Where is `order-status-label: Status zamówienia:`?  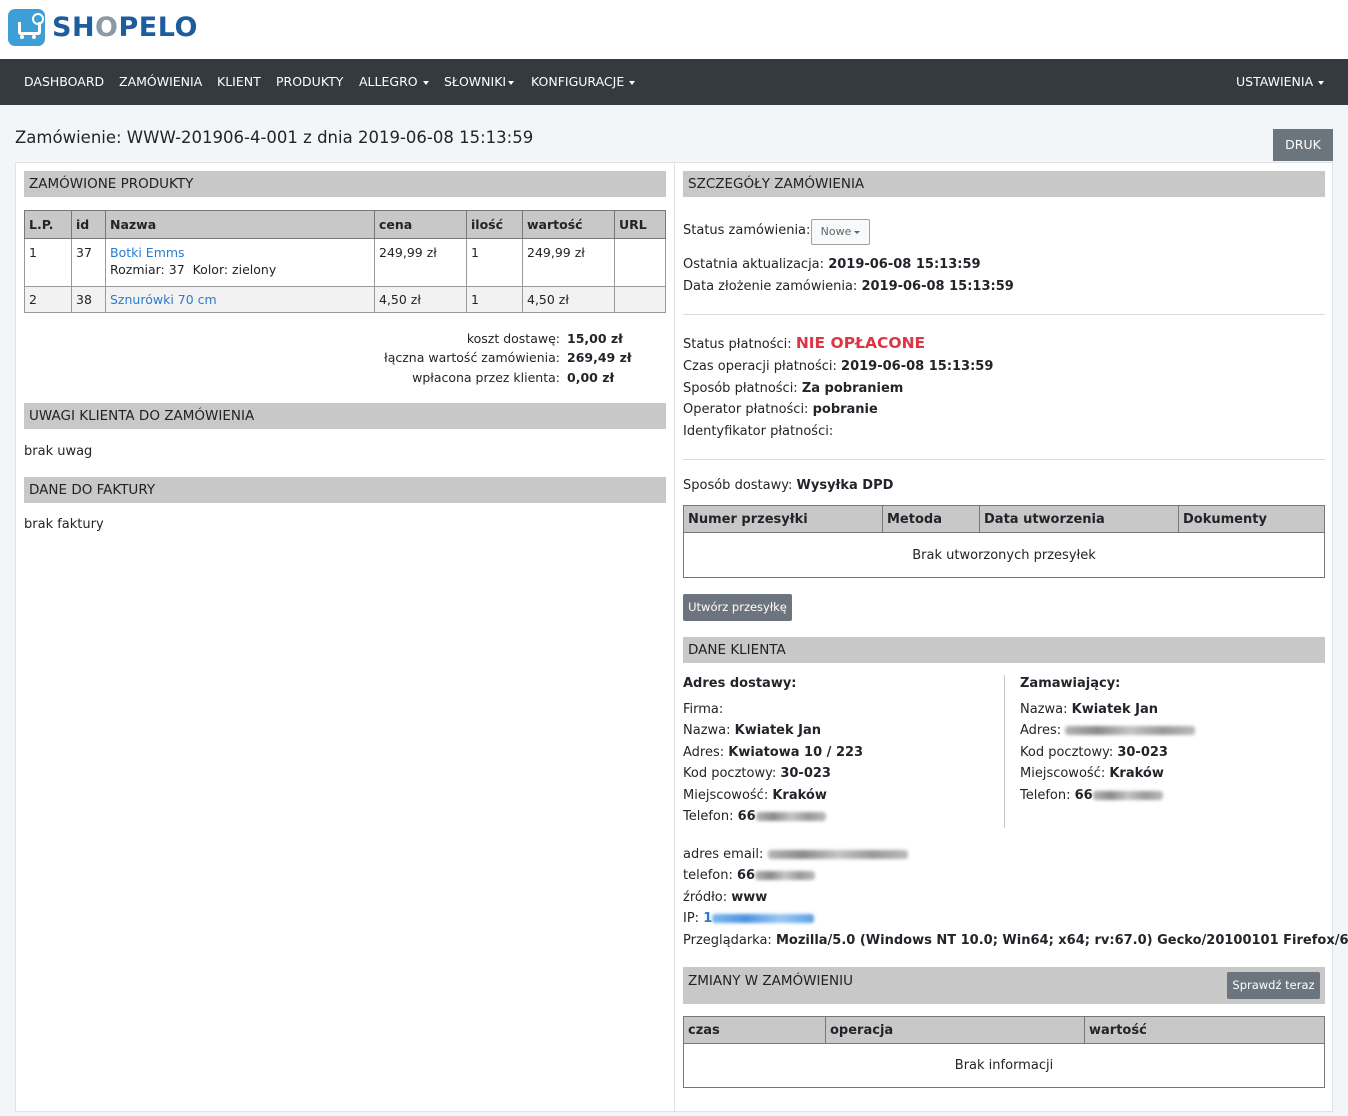
order-status-label: Status zamówienia: is located at coordinates (747, 230).